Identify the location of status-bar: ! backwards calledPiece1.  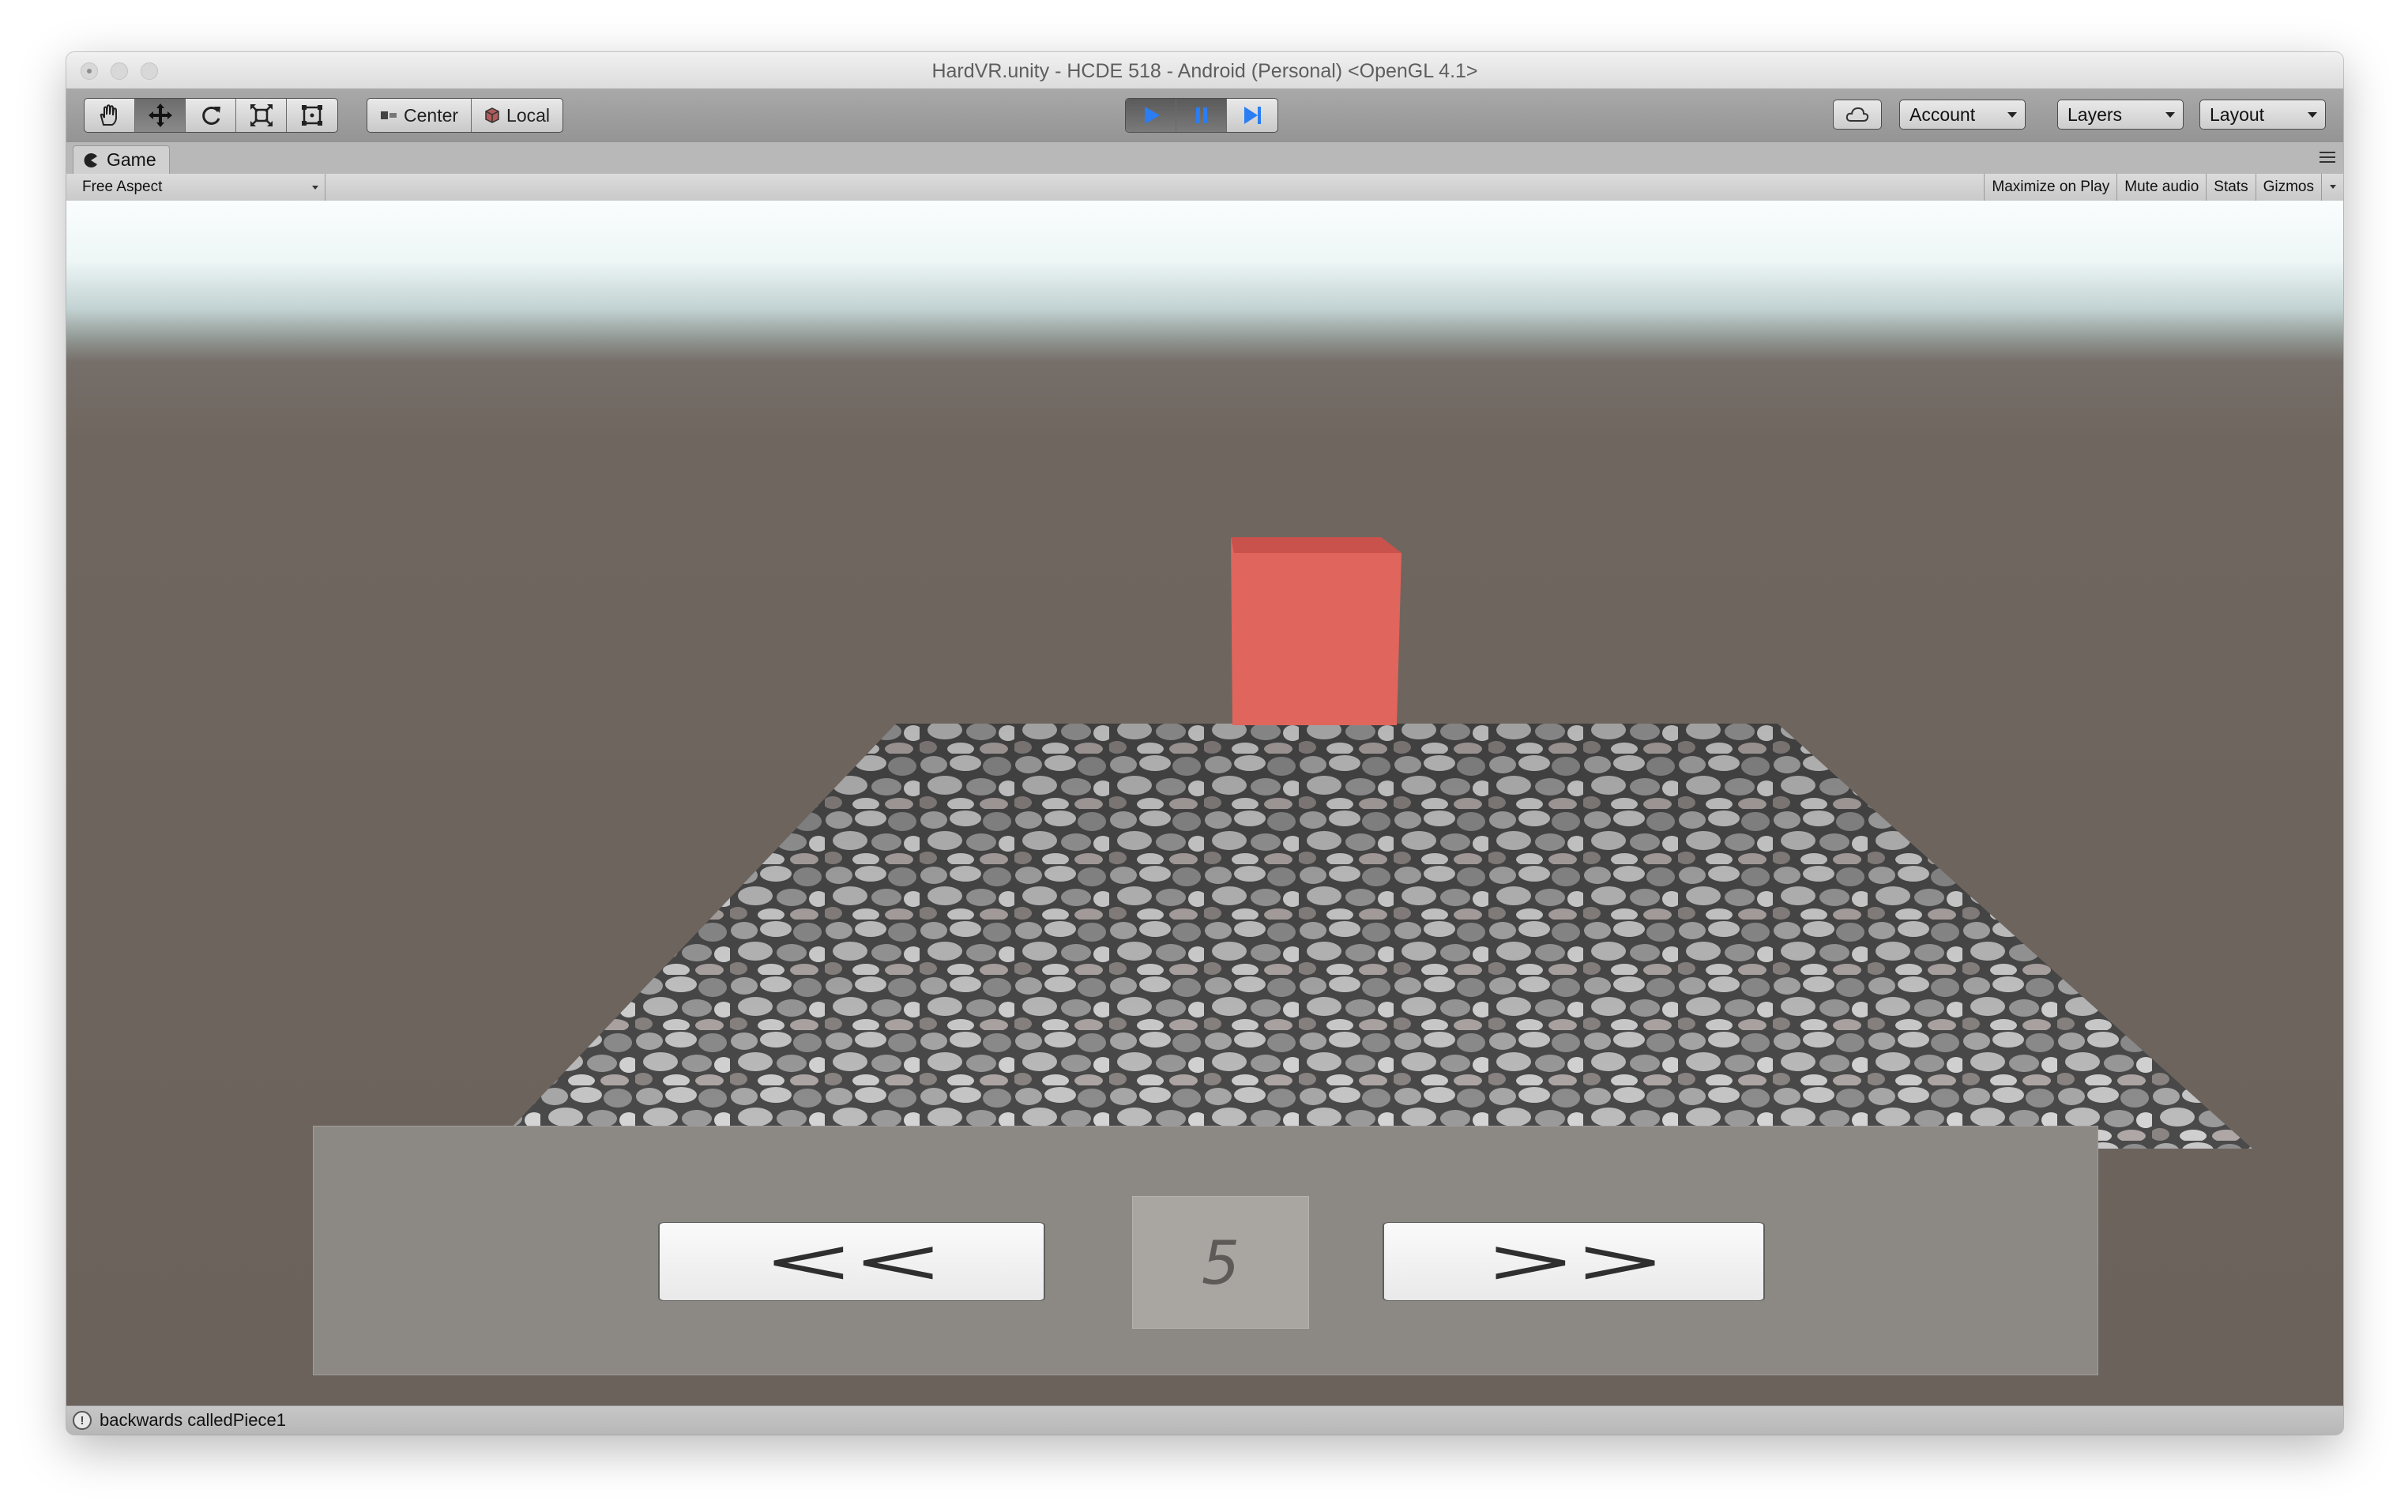
(1204, 1420).